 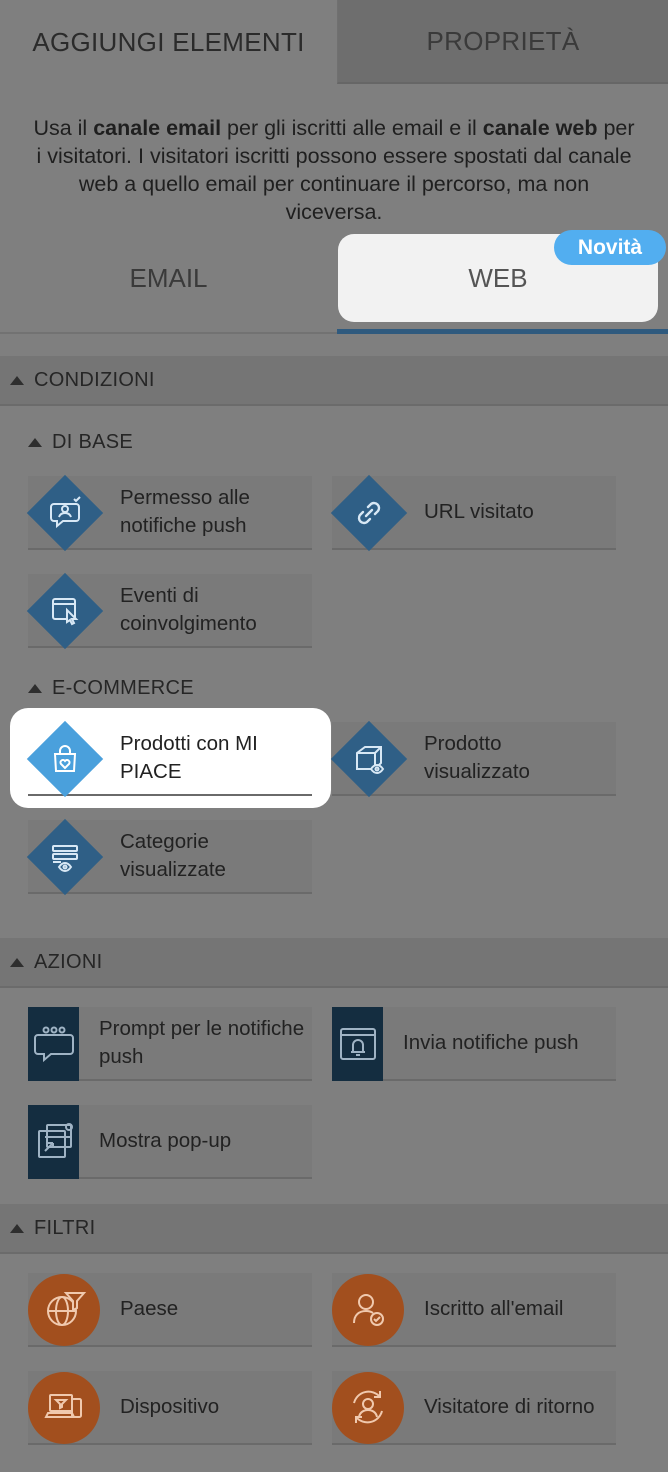 I want to click on bell-window-icon, so click(x=358, y=1044).